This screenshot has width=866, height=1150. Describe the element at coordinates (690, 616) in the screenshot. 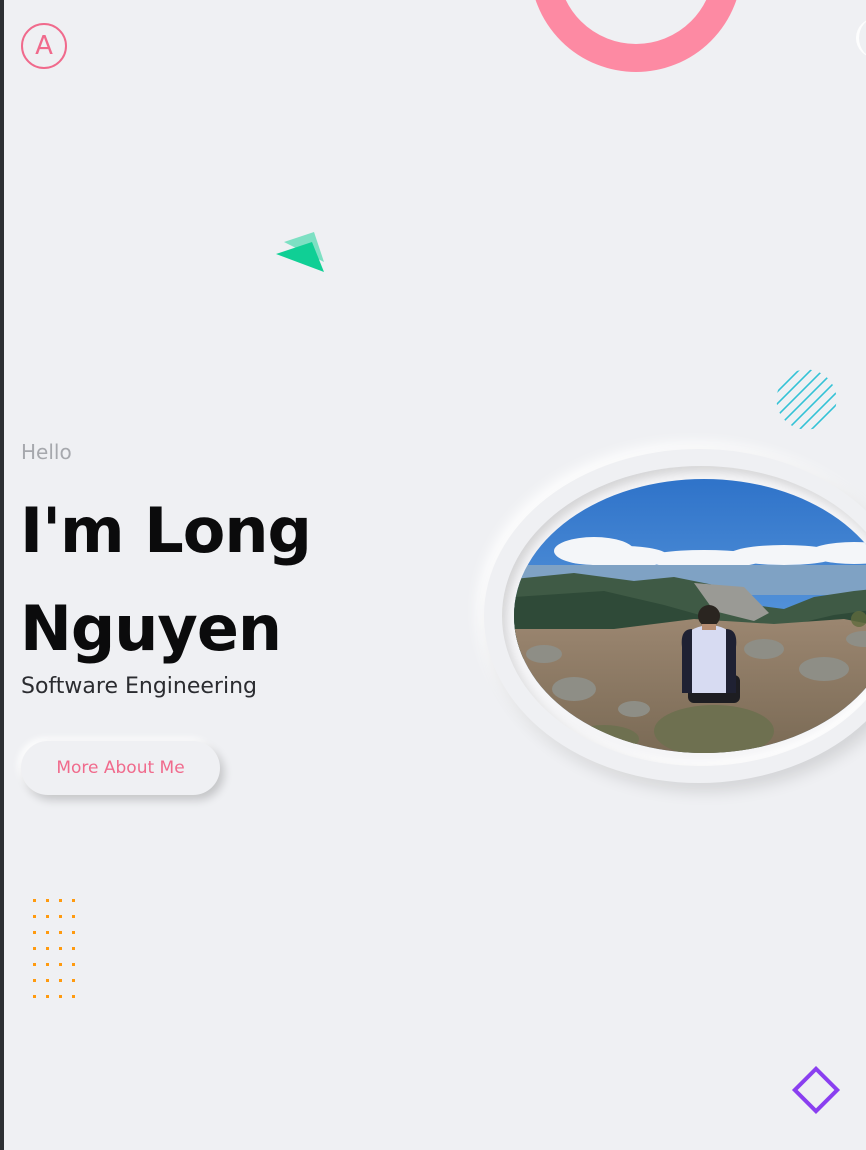

I see `profile-photo` at that location.